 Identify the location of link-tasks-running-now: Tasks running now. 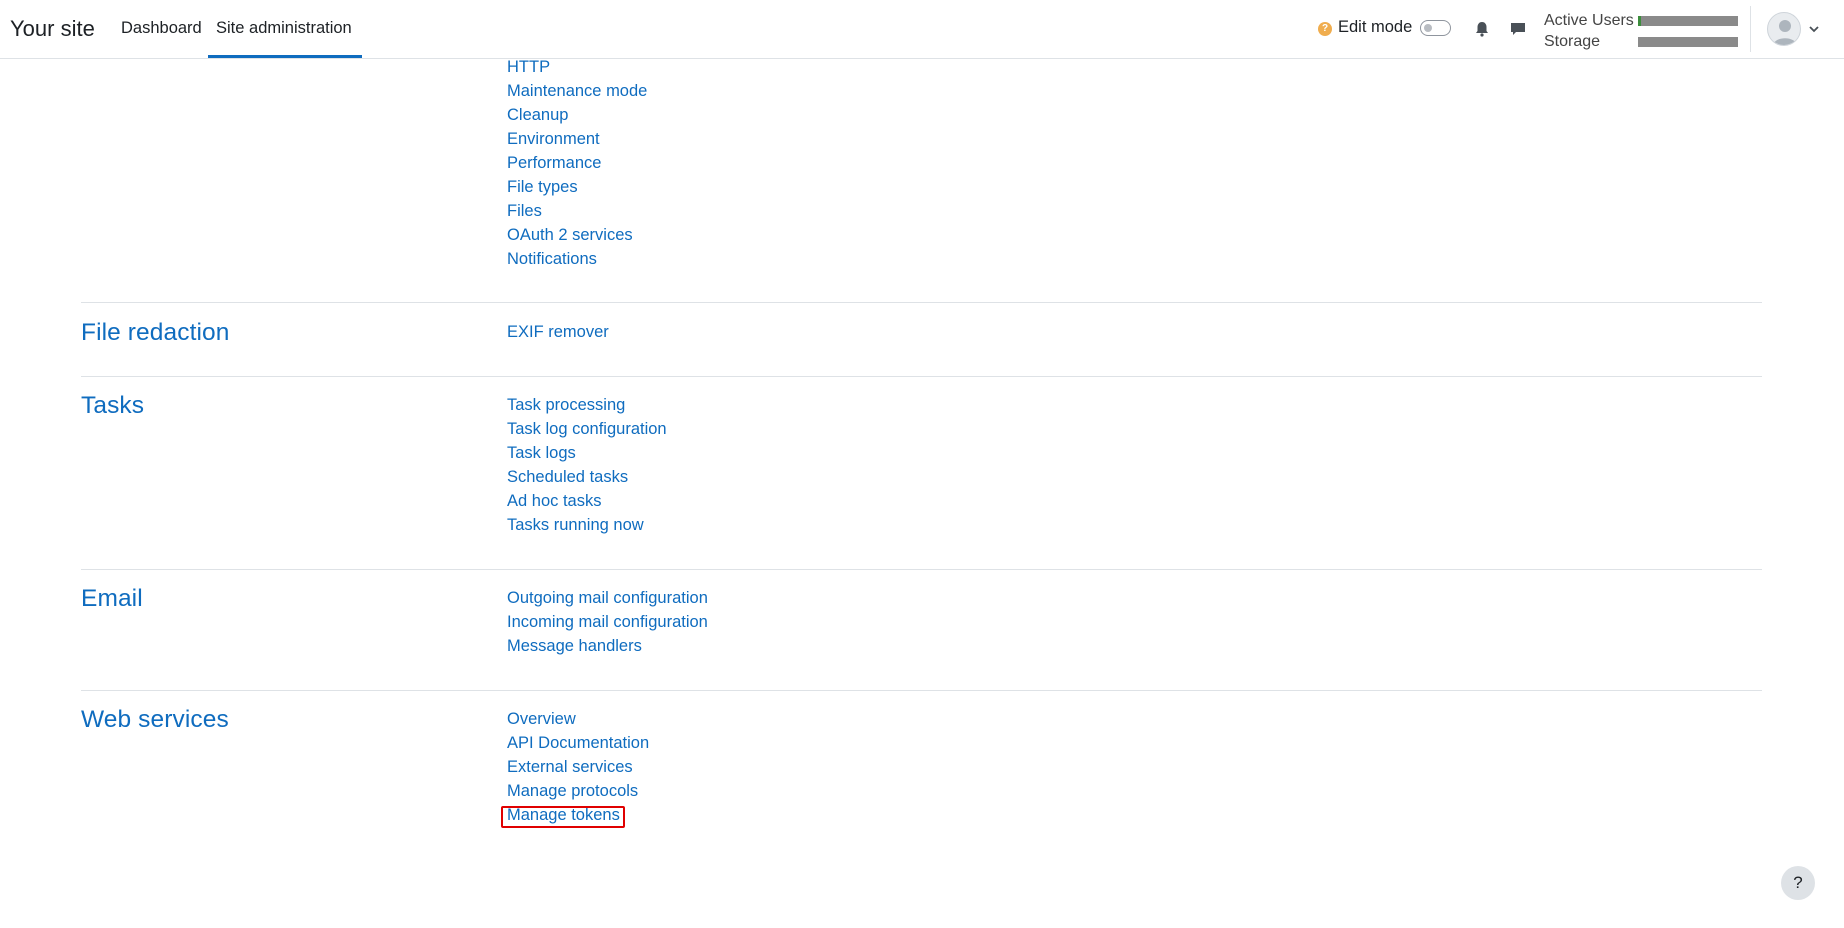
(575, 525).